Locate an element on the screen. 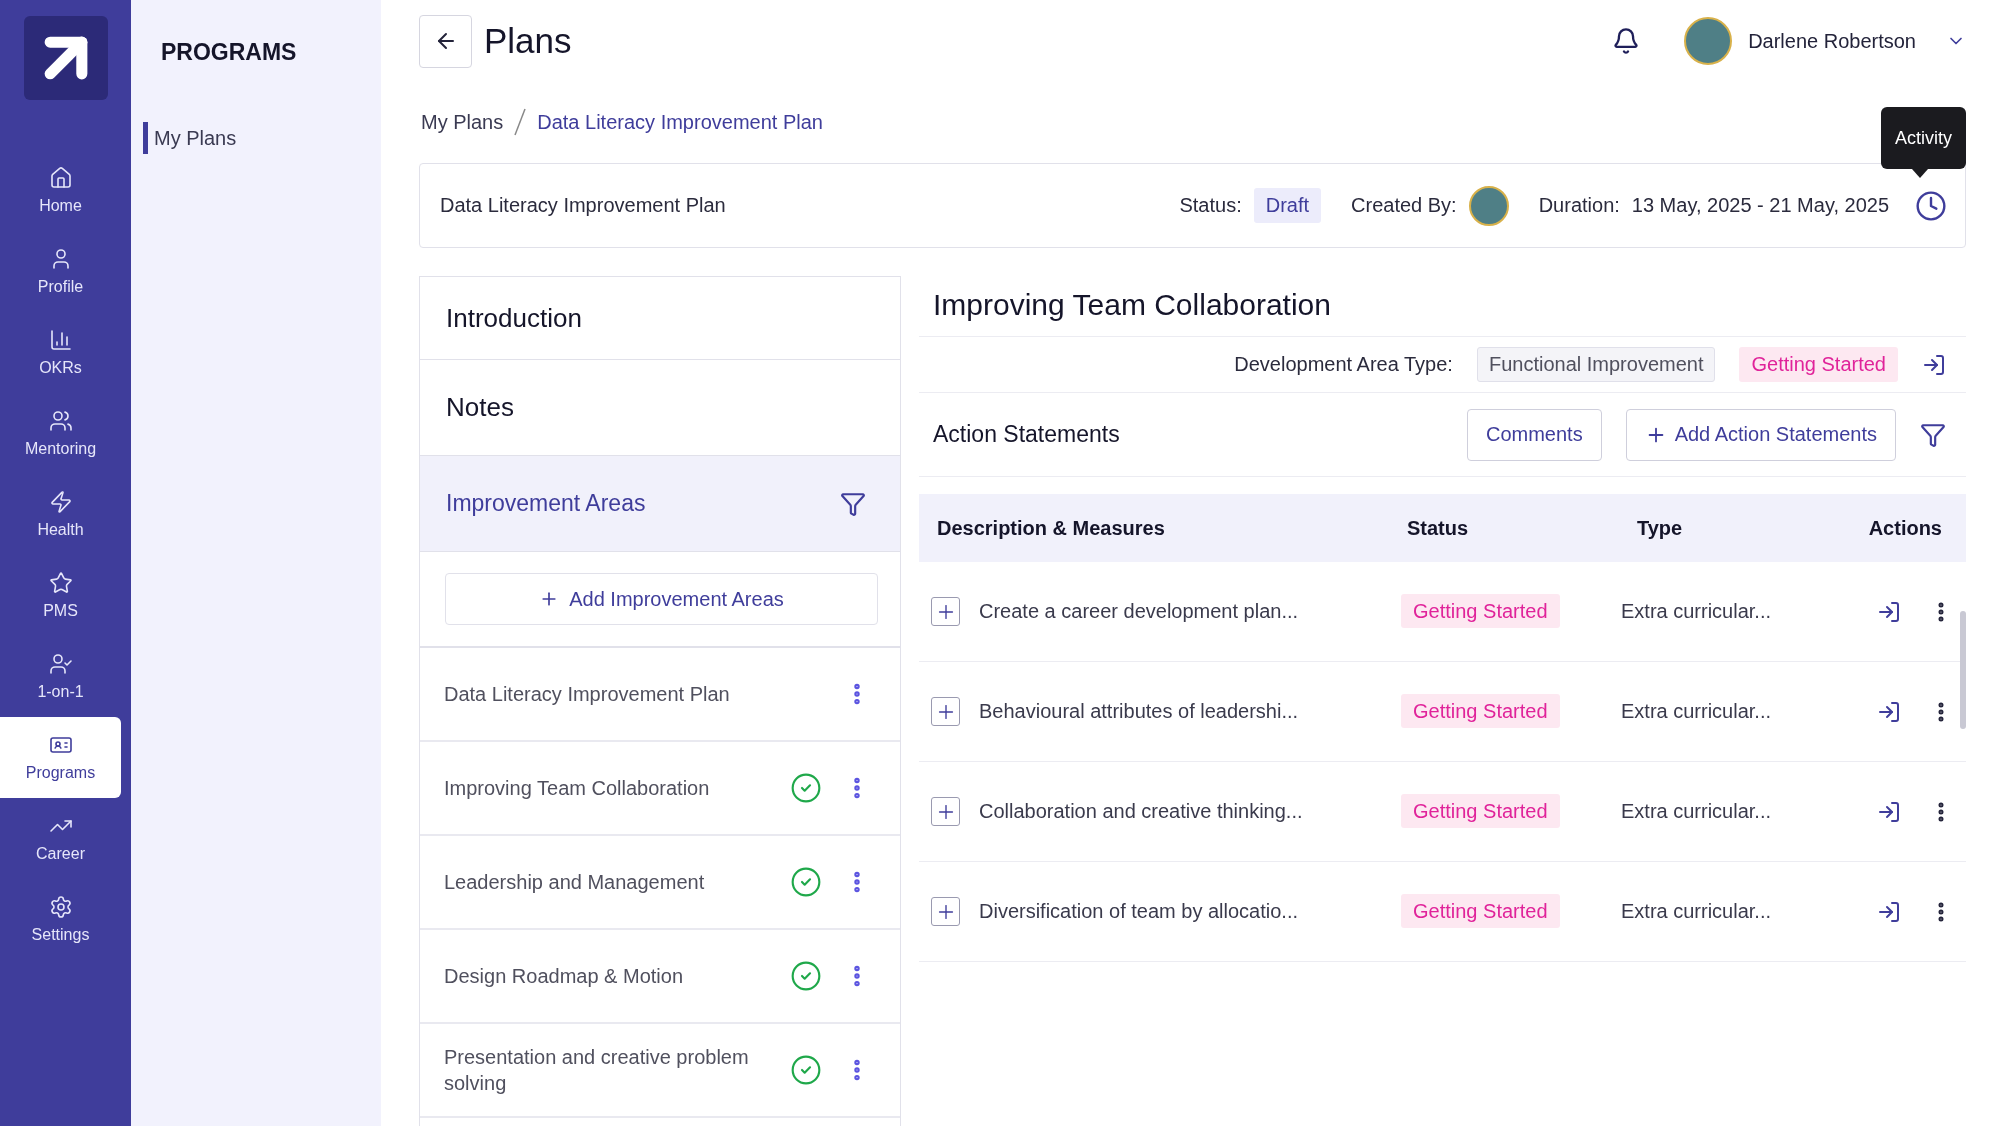 The height and width of the screenshot is (1126, 2000). nav-item: Programs is located at coordinates (60, 757).